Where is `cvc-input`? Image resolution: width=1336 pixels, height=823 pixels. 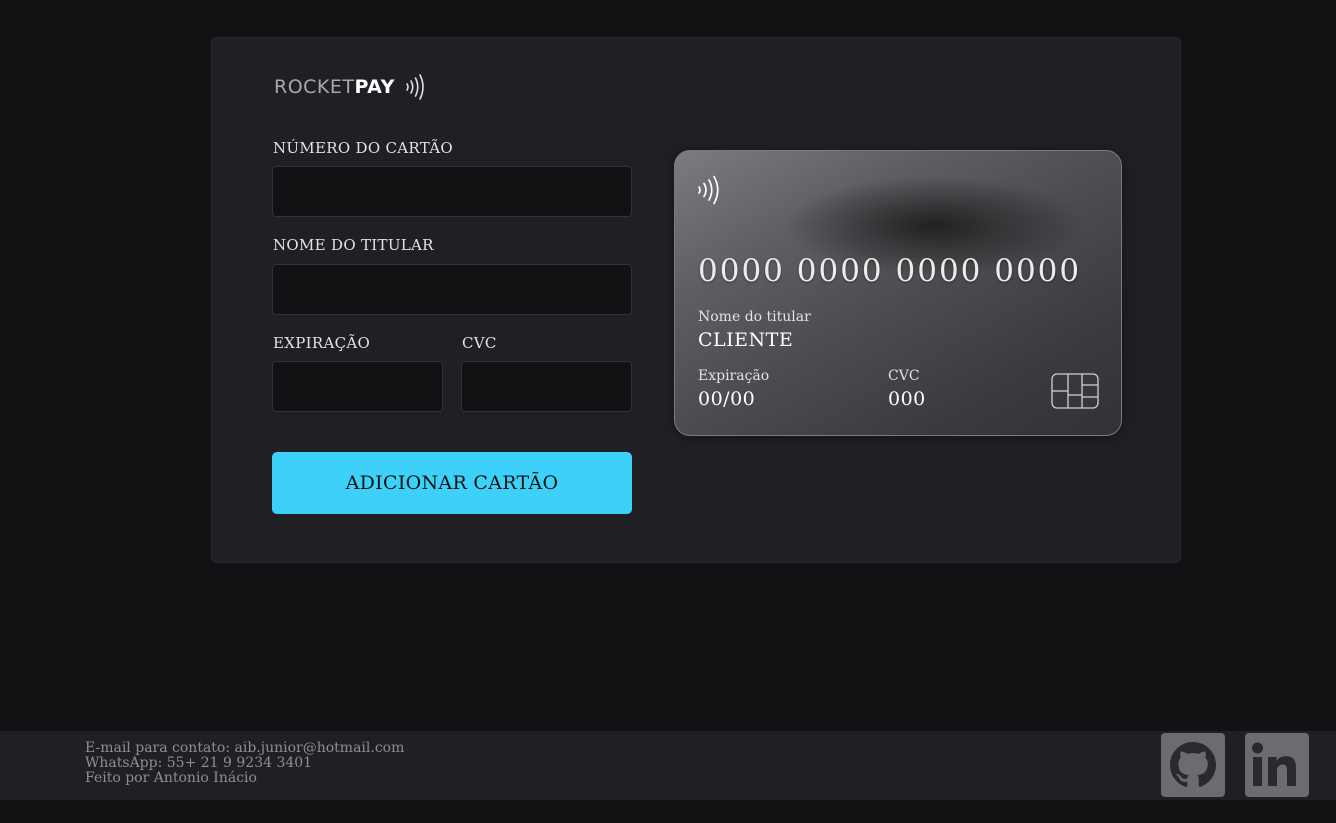
cvc-input is located at coordinates (546, 386).